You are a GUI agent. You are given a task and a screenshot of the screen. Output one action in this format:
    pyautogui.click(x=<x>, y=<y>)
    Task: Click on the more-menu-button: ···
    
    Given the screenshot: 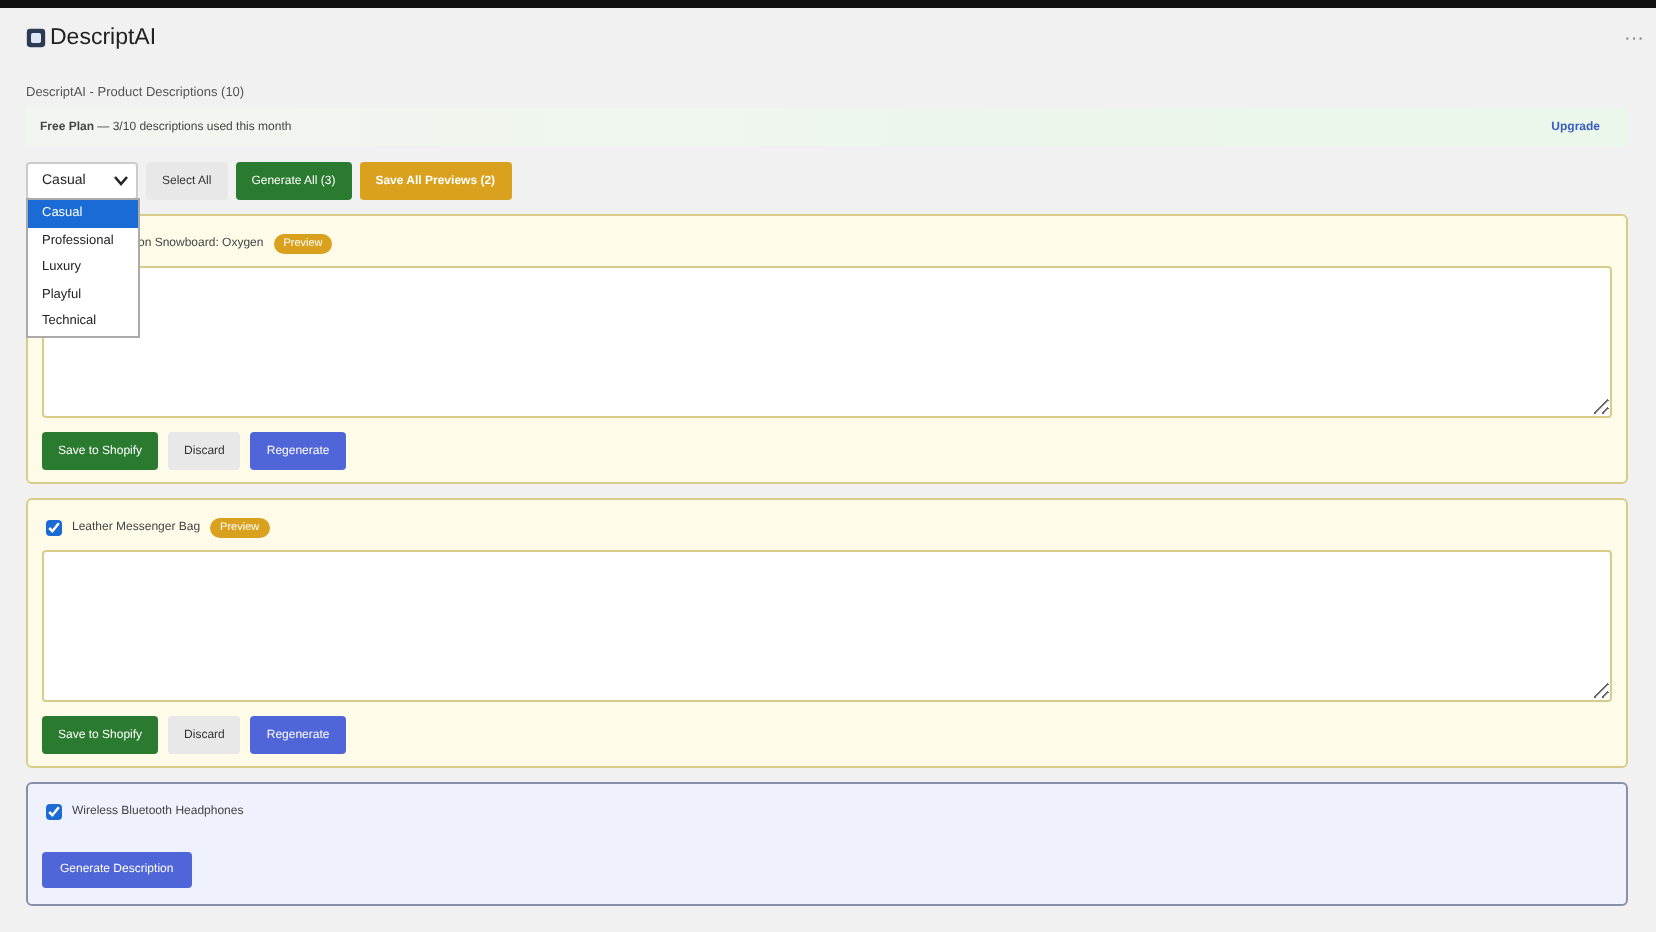 What is the action you would take?
    pyautogui.click(x=1634, y=38)
    